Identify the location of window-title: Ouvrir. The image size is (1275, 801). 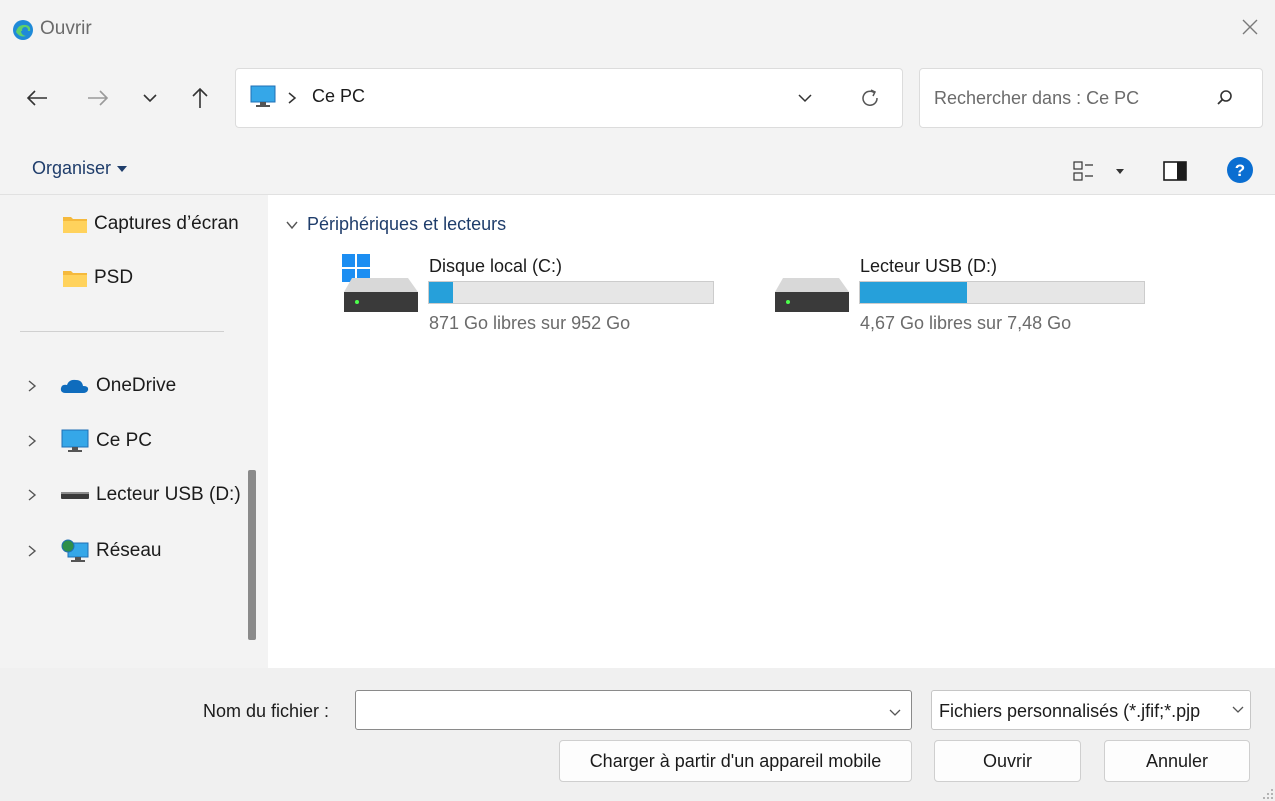
(66, 28).